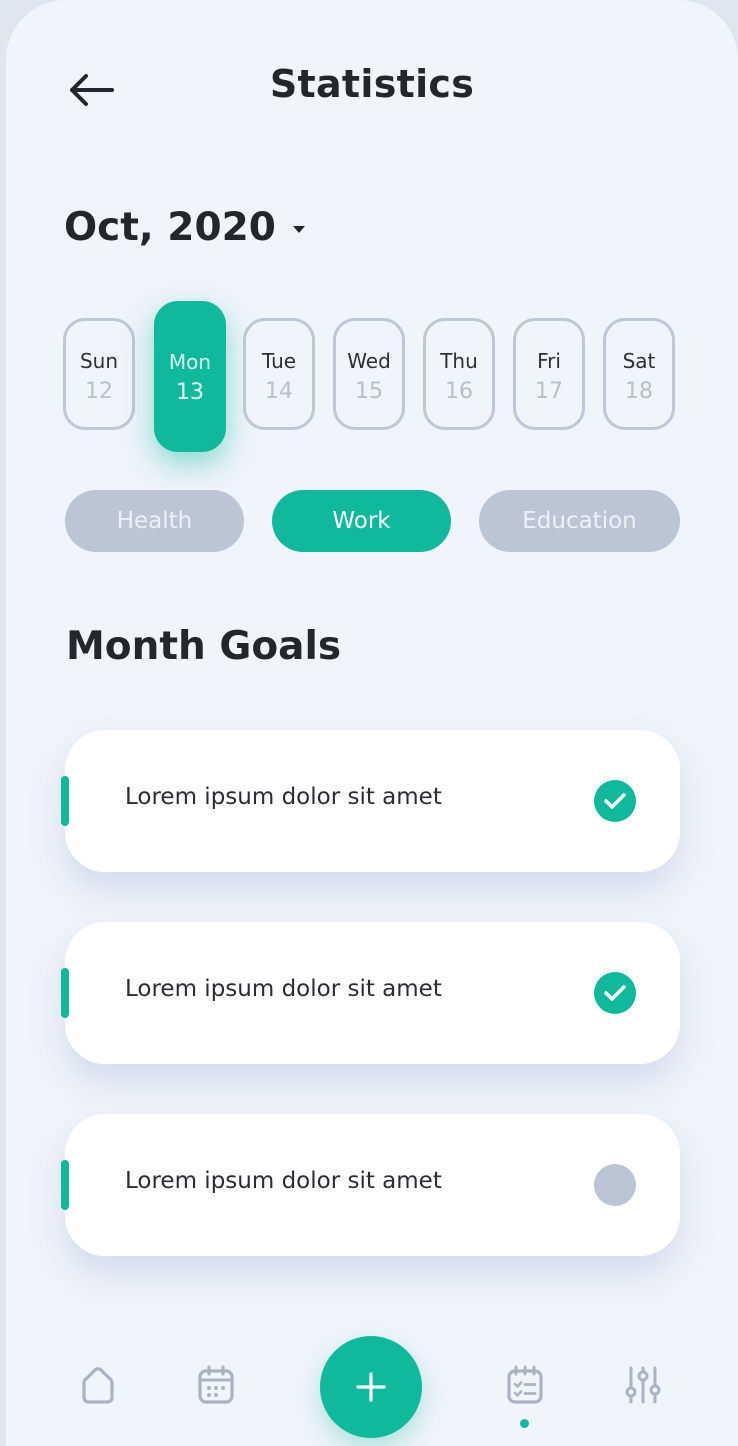 This screenshot has width=738, height=1446. What do you see at coordinates (98, 1385) in the screenshot?
I see `home-icon` at bounding box center [98, 1385].